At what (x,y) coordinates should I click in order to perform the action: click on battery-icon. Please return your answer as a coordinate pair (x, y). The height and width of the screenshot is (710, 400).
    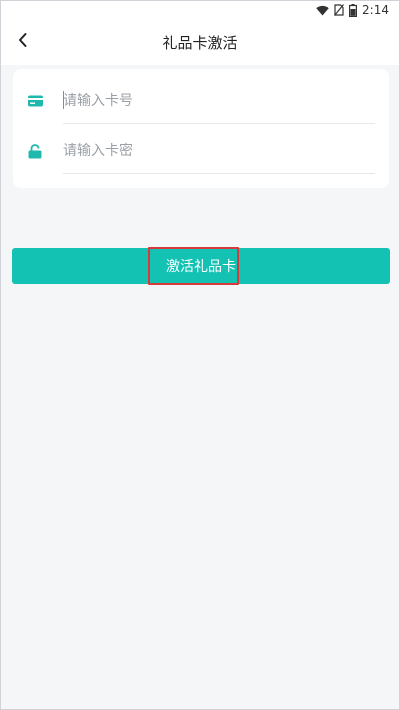
    Looking at the image, I should click on (353, 10).